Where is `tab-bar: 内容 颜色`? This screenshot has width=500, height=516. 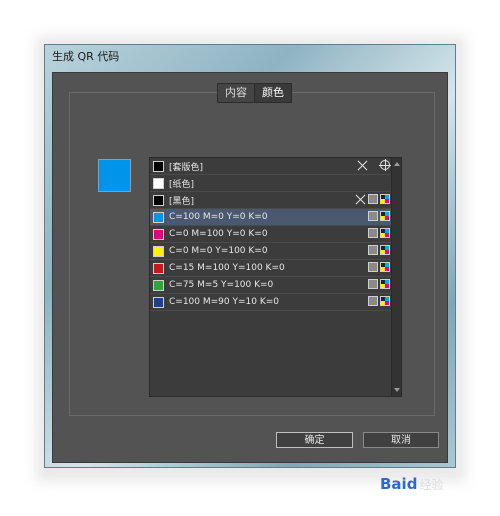 tab-bar: 内容 颜色 is located at coordinates (254, 93).